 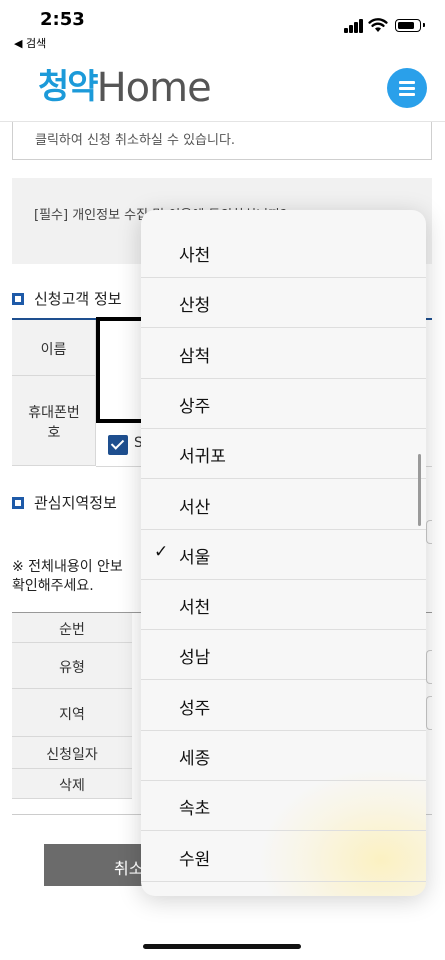 What do you see at coordinates (283, 454) in the screenshot?
I see `picker-option: 서귀포` at bounding box center [283, 454].